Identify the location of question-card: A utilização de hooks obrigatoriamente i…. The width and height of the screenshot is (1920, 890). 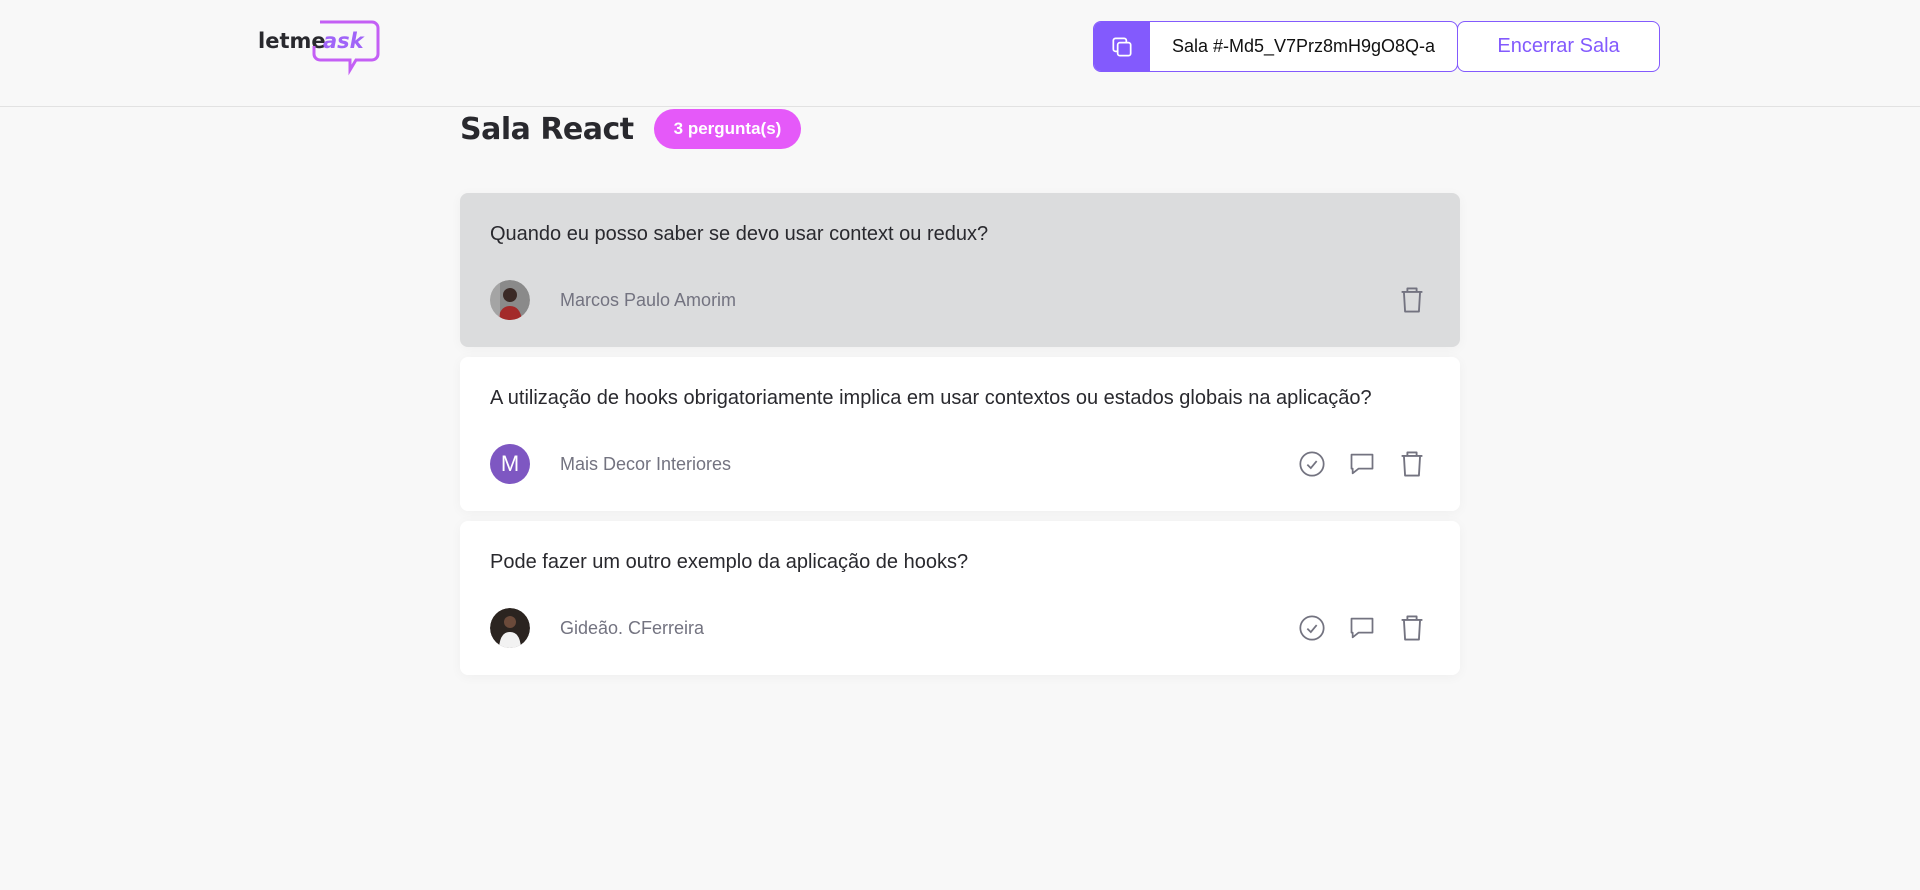
(960, 434).